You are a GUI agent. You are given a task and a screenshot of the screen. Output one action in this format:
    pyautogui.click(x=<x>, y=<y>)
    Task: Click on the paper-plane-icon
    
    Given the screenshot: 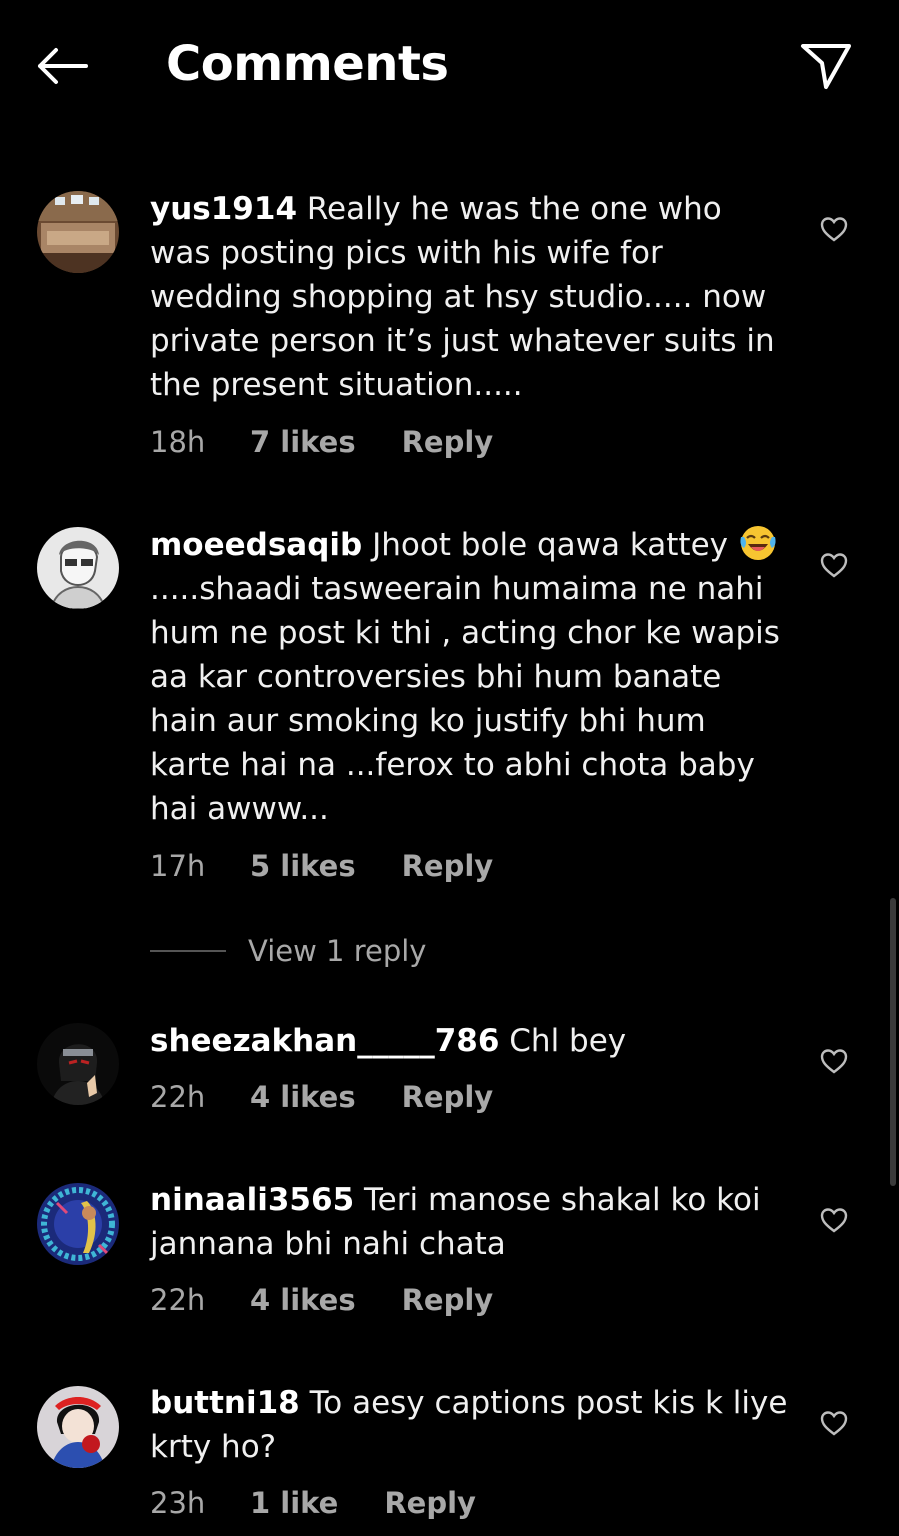 What is the action you would take?
    pyautogui.click(x=826, y=66)
    